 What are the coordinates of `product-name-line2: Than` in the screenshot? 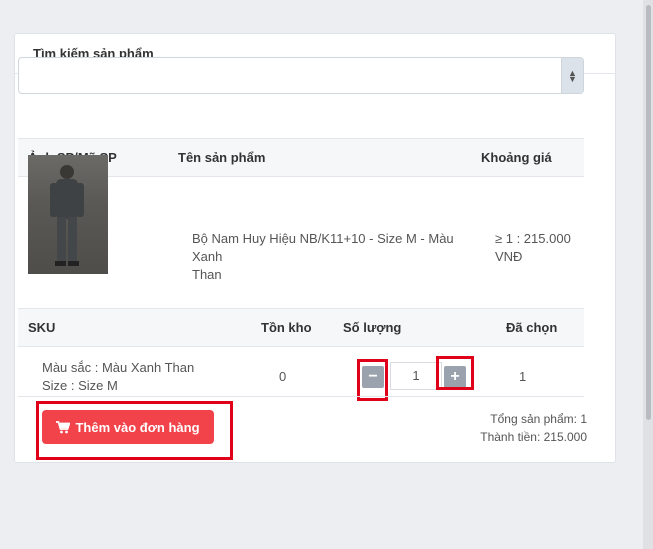 It's located at (207, 274).